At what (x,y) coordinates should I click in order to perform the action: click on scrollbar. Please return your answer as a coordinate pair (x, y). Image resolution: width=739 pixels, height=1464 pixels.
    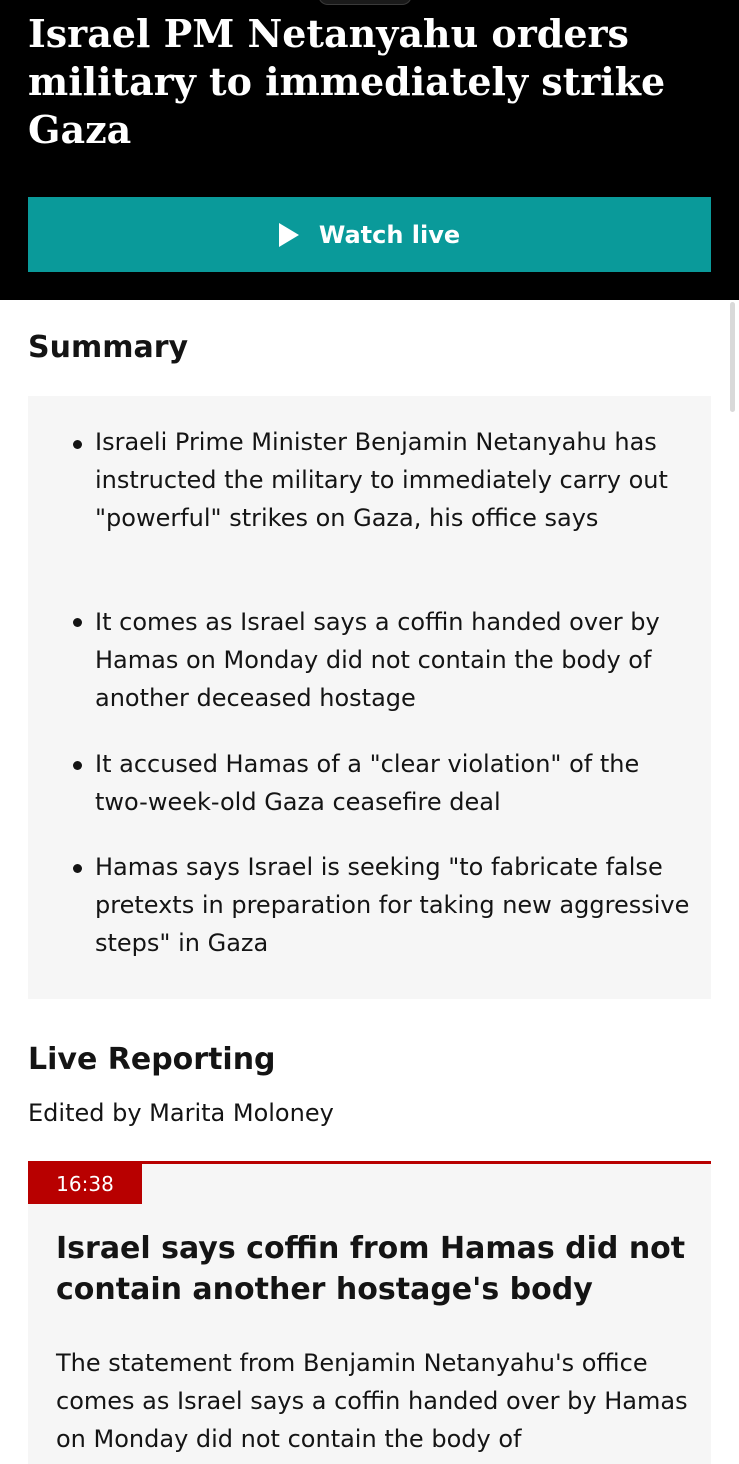
    Looking at the image, I should click on (732, 357).